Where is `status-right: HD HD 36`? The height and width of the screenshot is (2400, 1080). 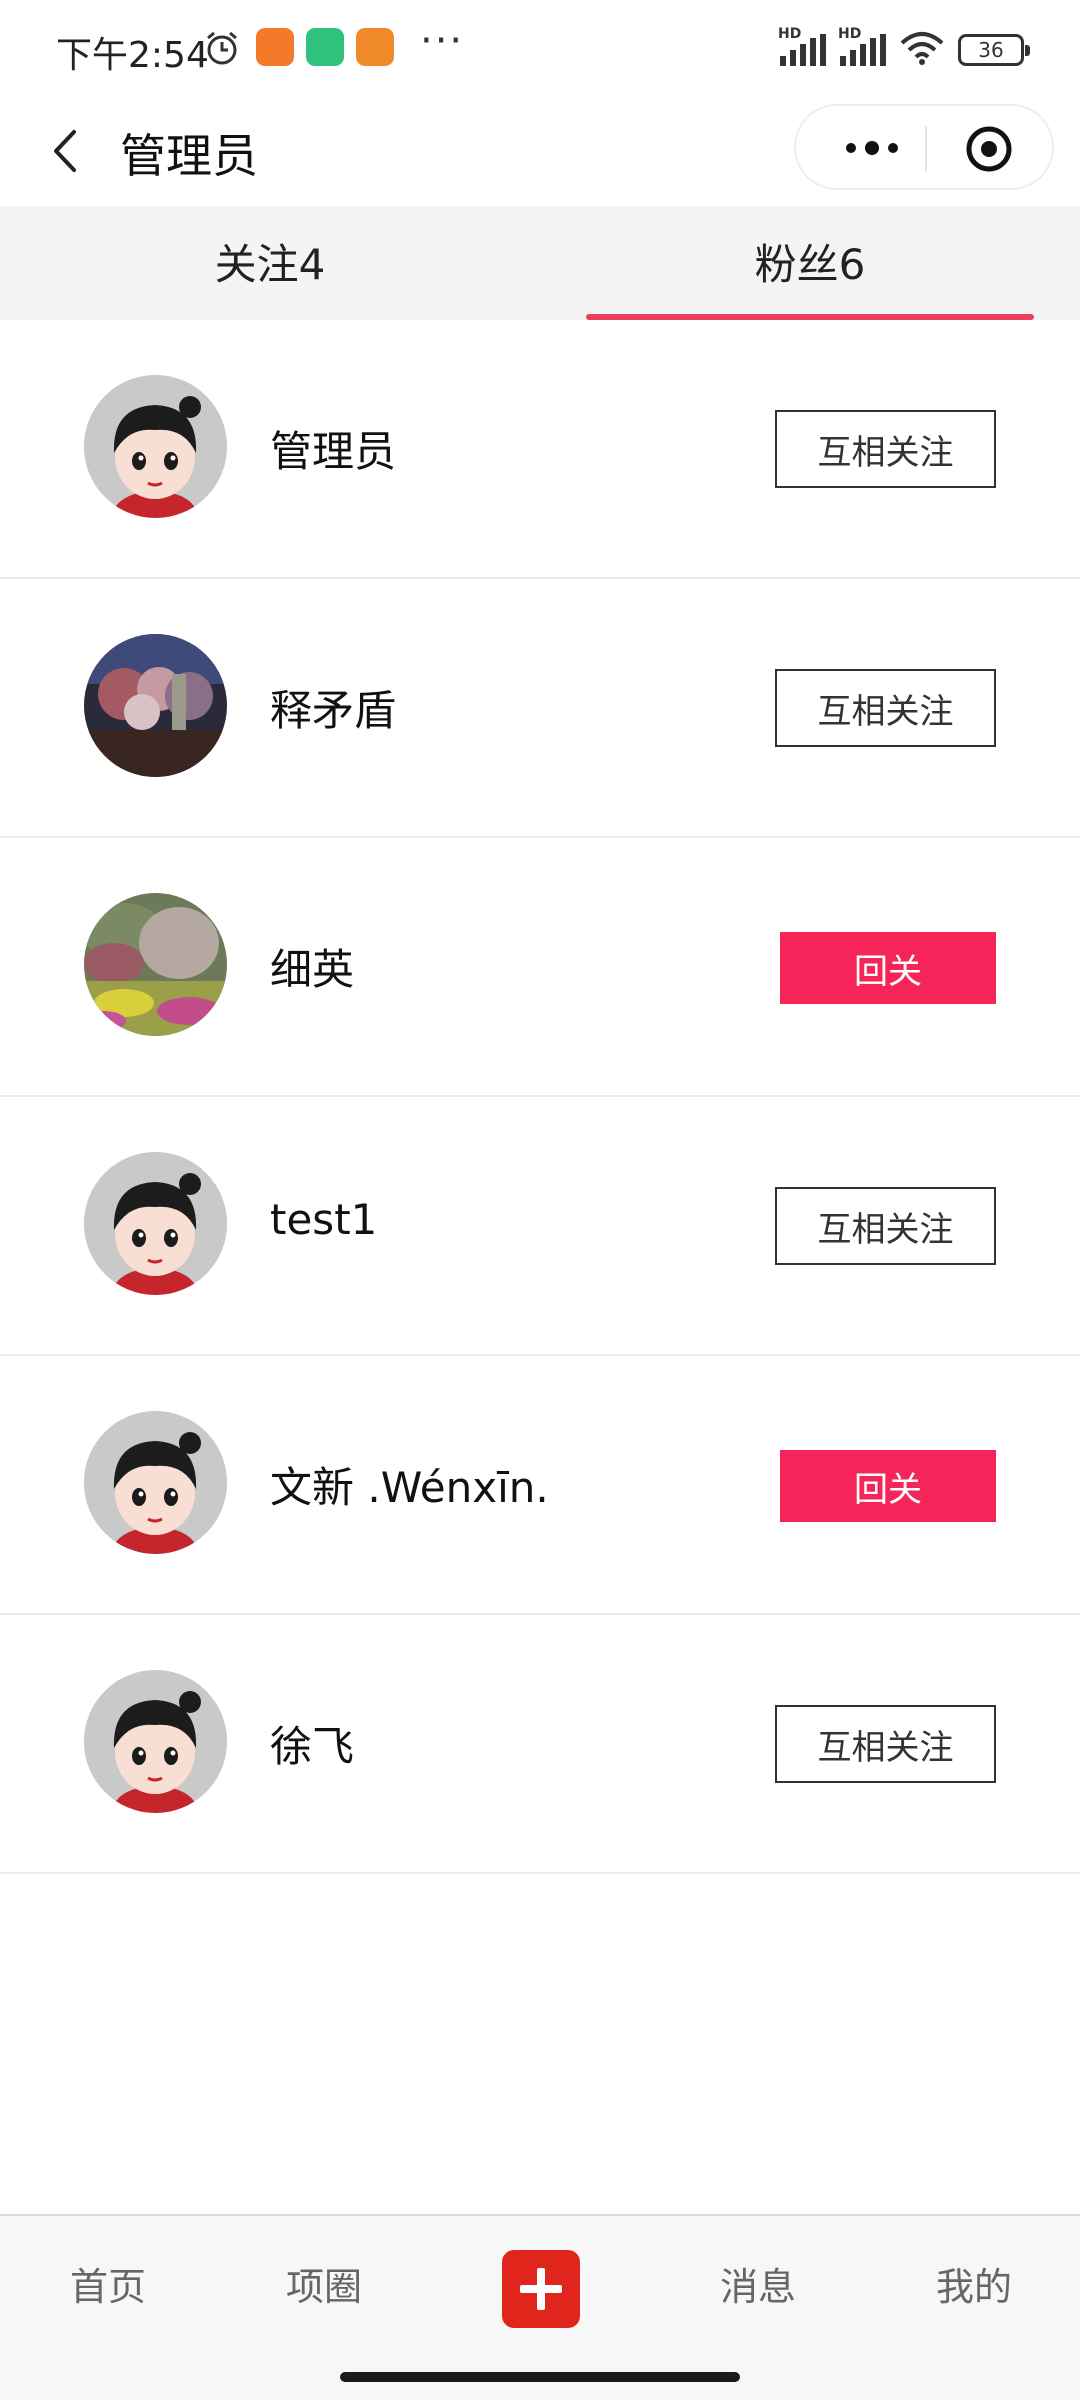
status-right: HD HD 36 is located at coordinates (904, 48).